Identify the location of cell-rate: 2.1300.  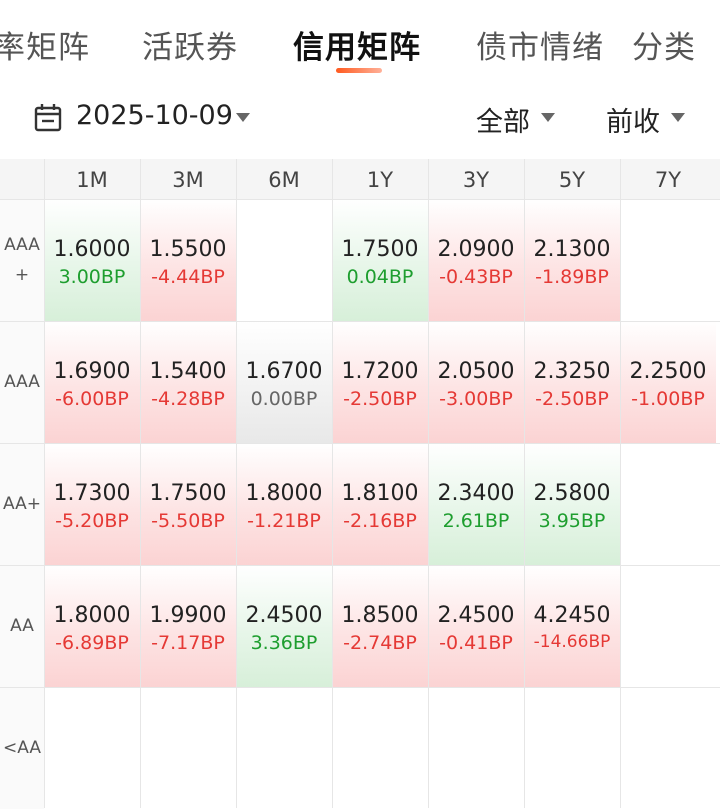
(572, 249).